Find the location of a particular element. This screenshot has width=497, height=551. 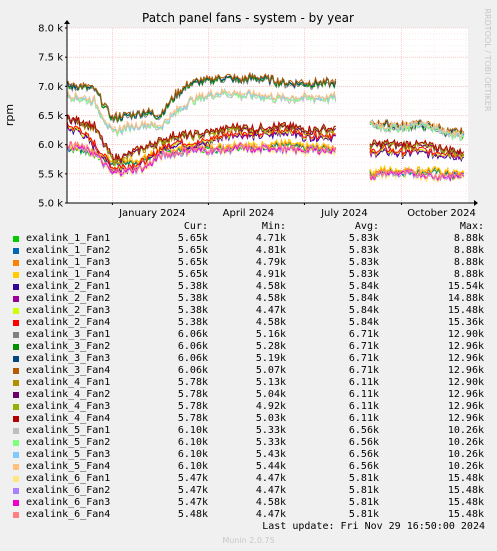

legend-series-name: exalink_4_Fan2 is located at coordinates (68, 394).